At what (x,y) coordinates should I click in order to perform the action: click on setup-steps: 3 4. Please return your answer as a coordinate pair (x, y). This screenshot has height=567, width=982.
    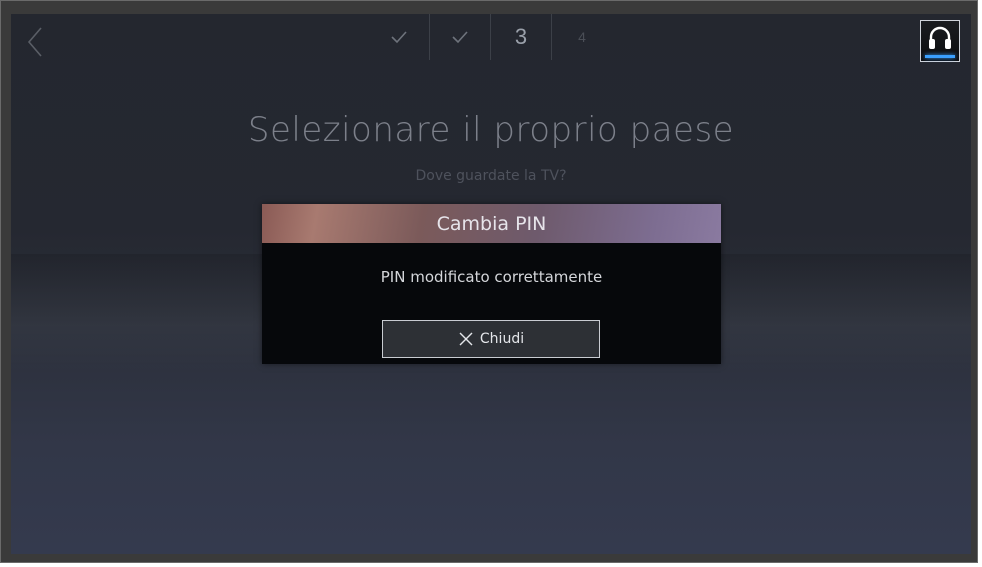
    Looking at the image, I should click on (490, 37).